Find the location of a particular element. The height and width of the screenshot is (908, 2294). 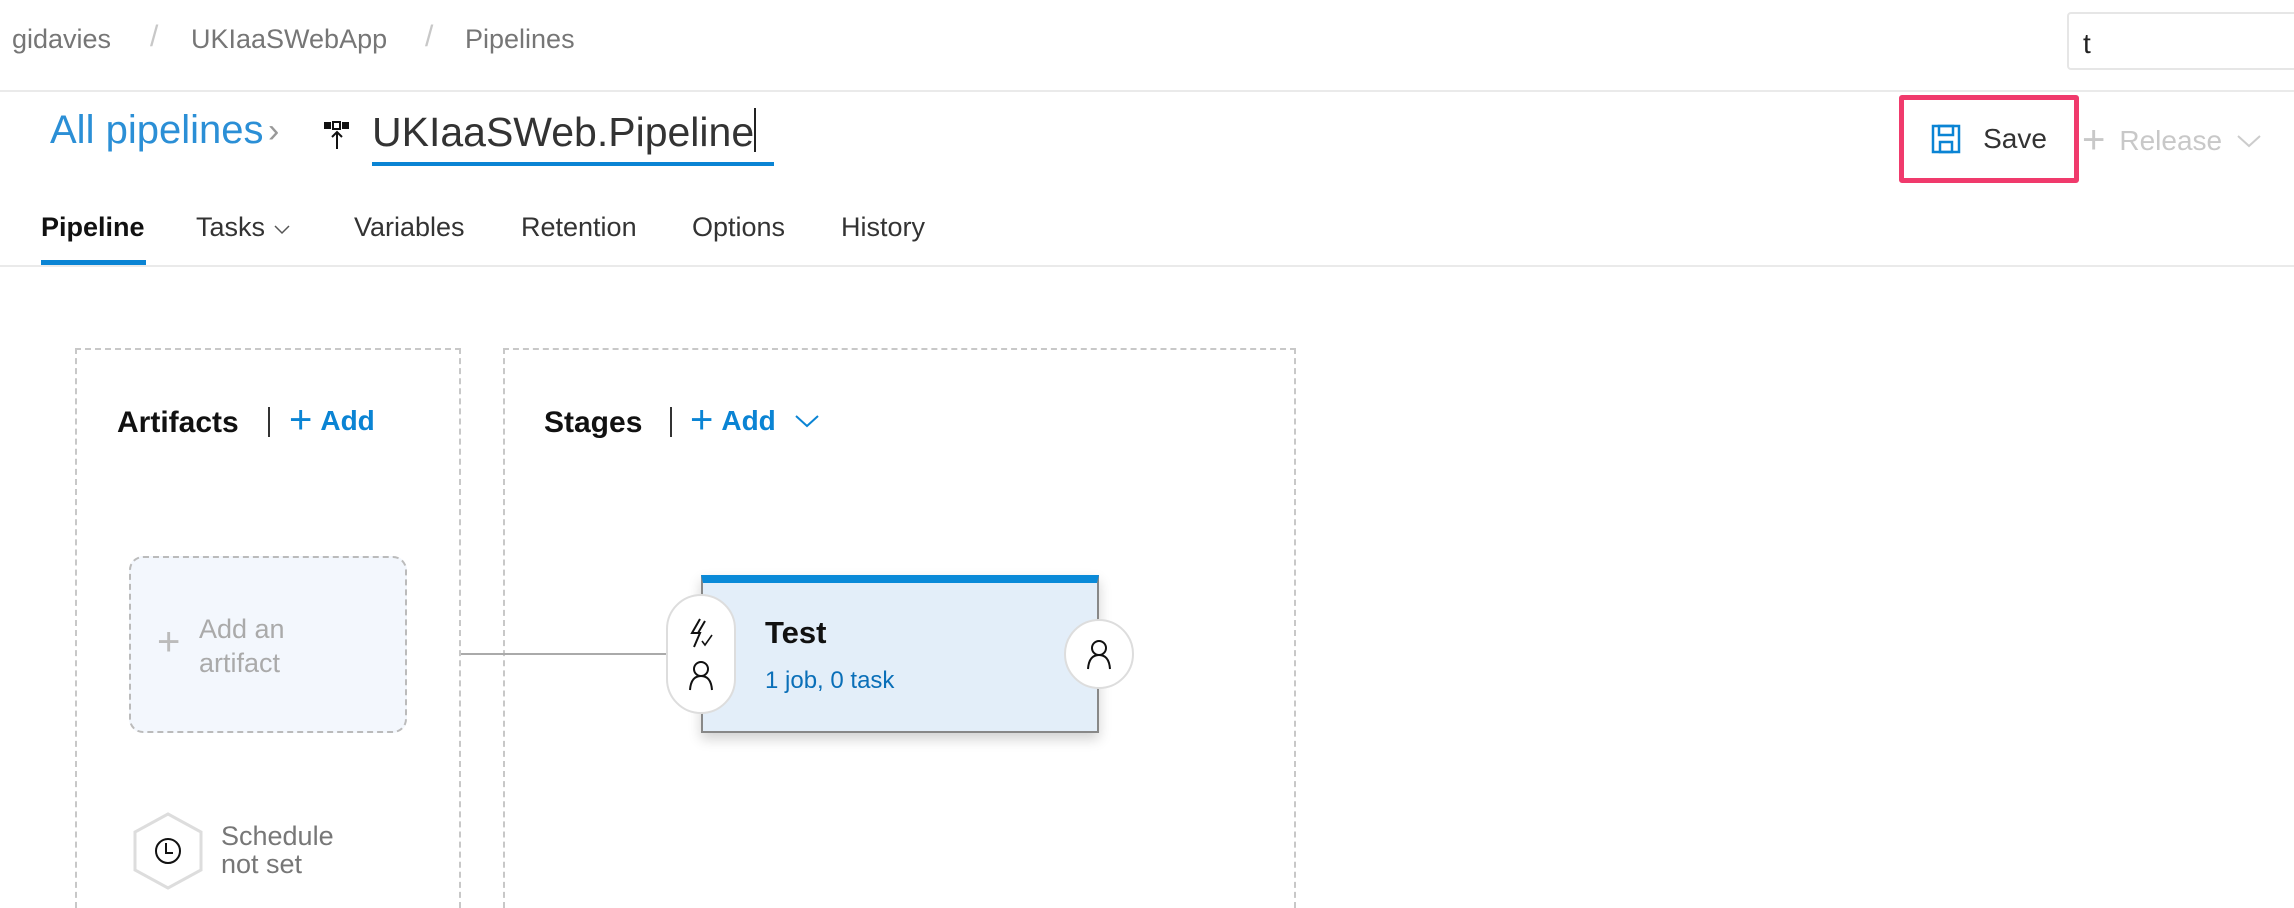

tab-retention: Retention is located at coordinates (579, 227).